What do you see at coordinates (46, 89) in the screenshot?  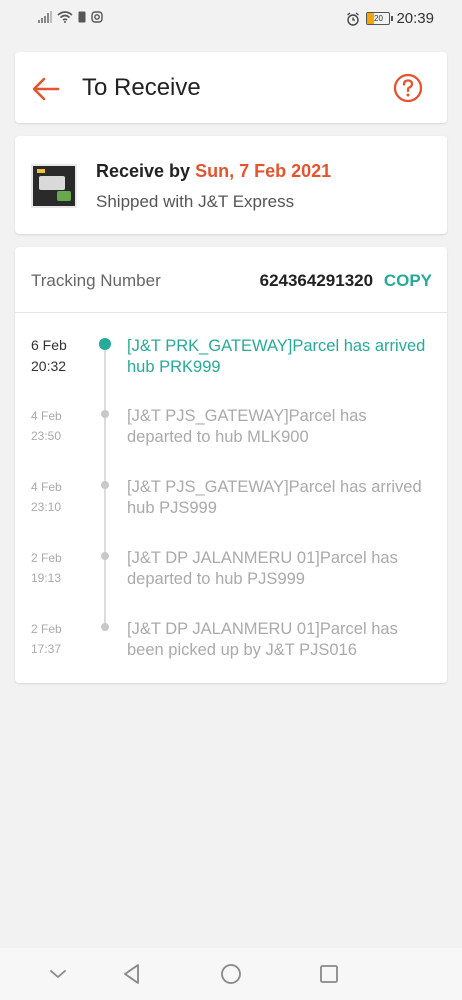 I see `arrow-left-icon` at bounding box center [46, 89].